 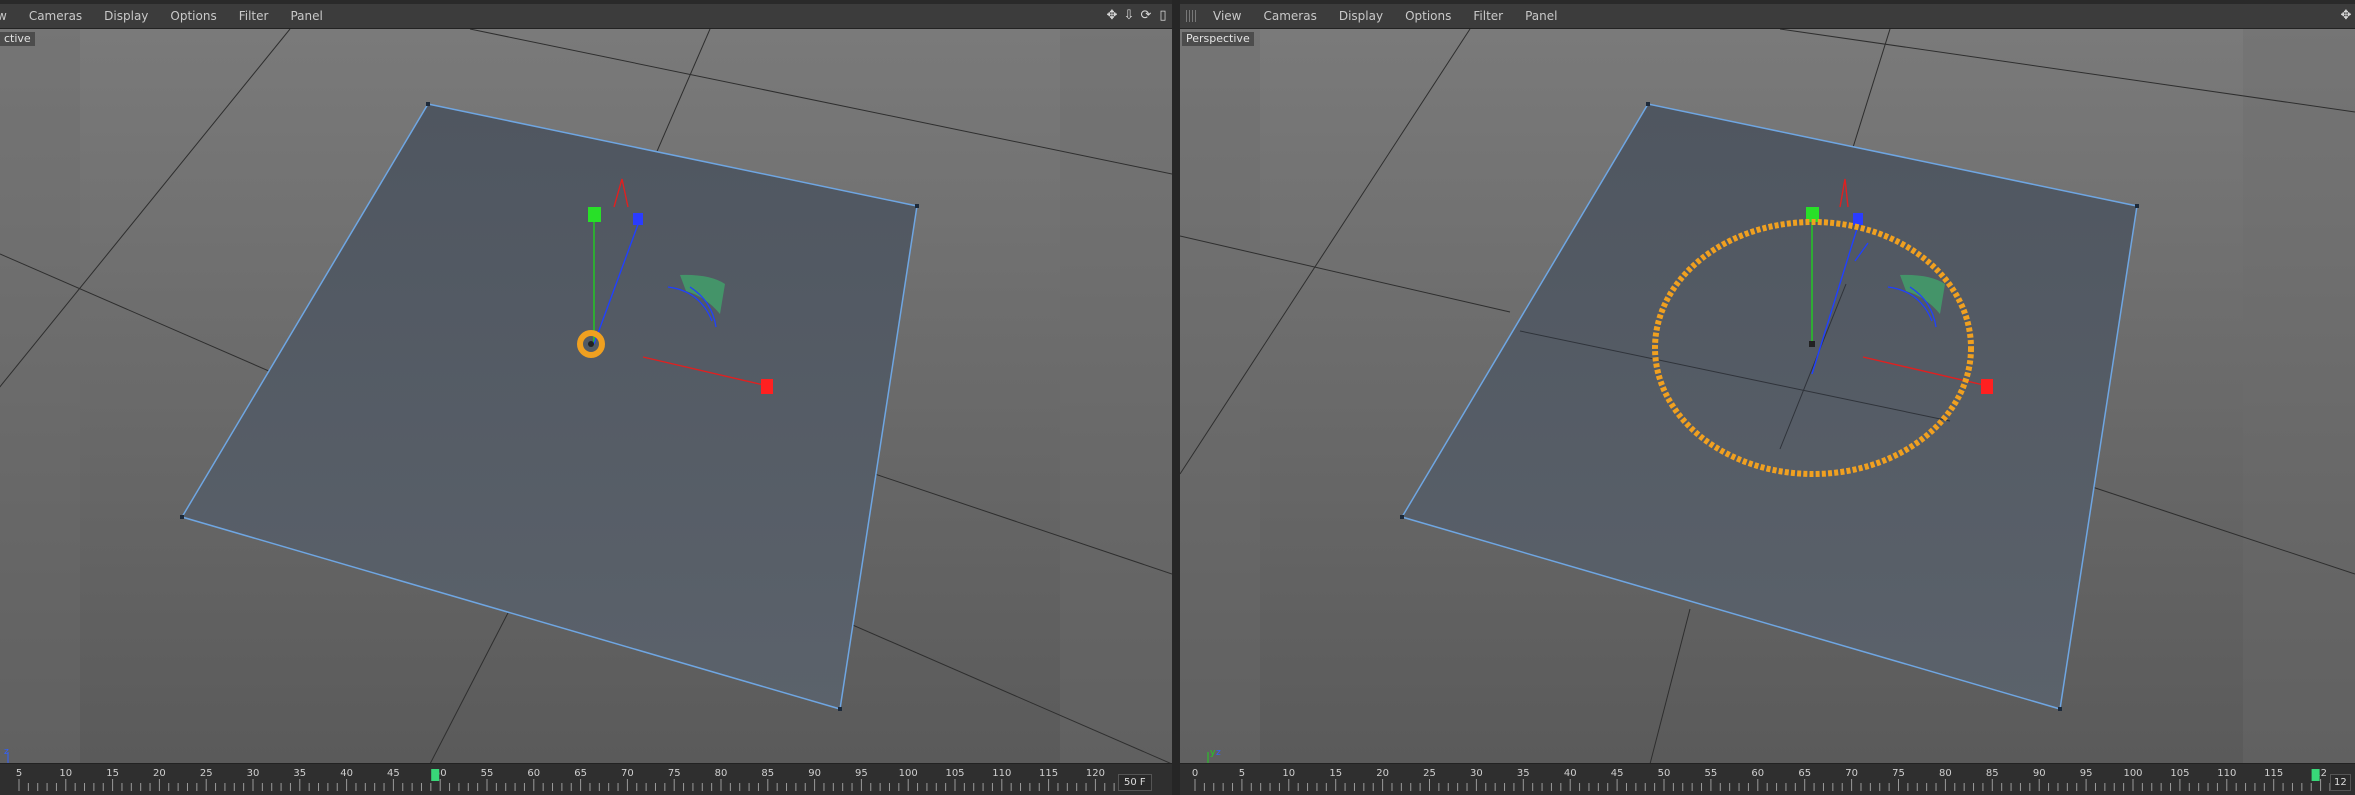 What do you see at coordinates (1146, 15) in the screenshot?
I see `rotate-icon: ⟳` at bounding box center [1146, 15].